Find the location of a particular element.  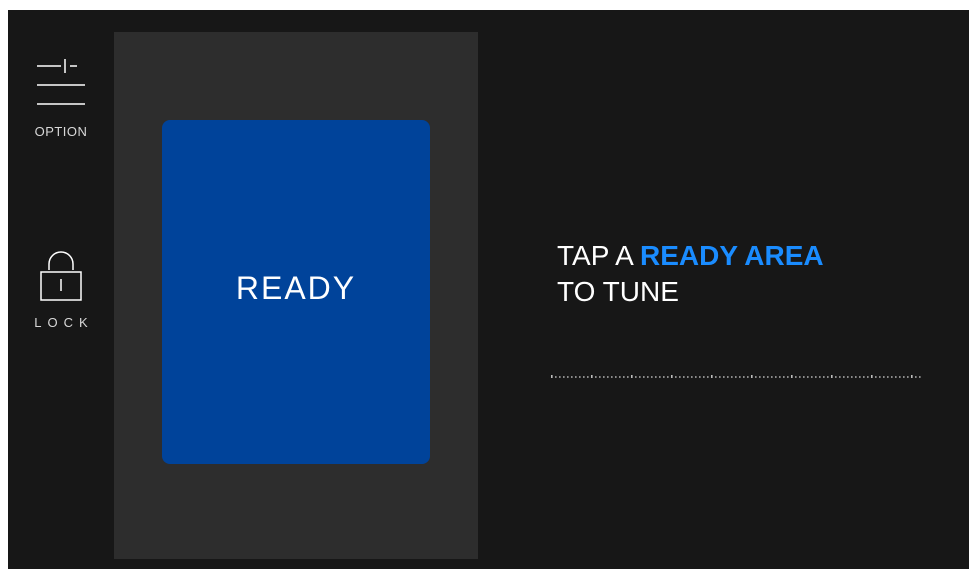

padlock-icon is located at coordinates (61, 276).